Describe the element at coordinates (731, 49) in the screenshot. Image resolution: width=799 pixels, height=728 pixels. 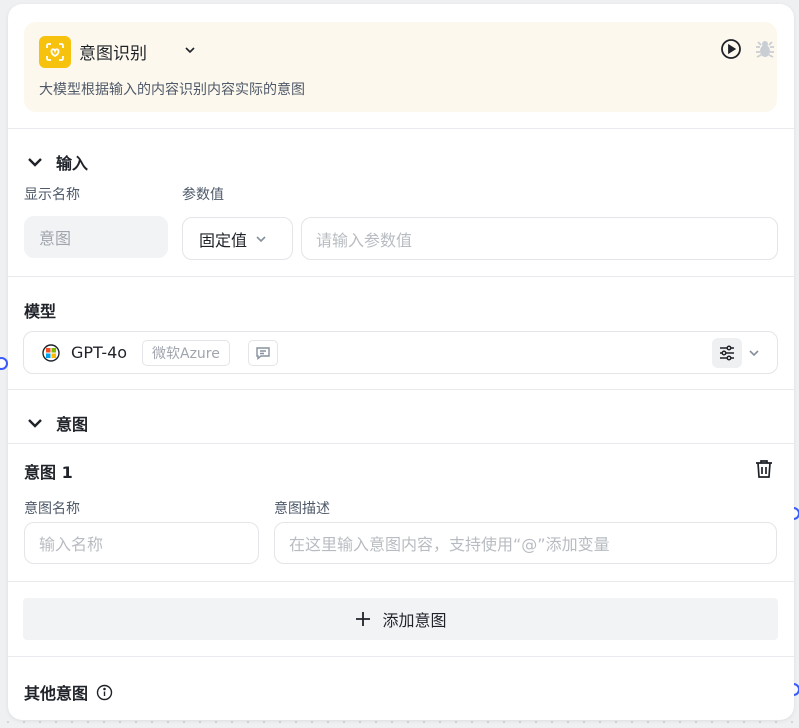
I see `play-icon` at that location.